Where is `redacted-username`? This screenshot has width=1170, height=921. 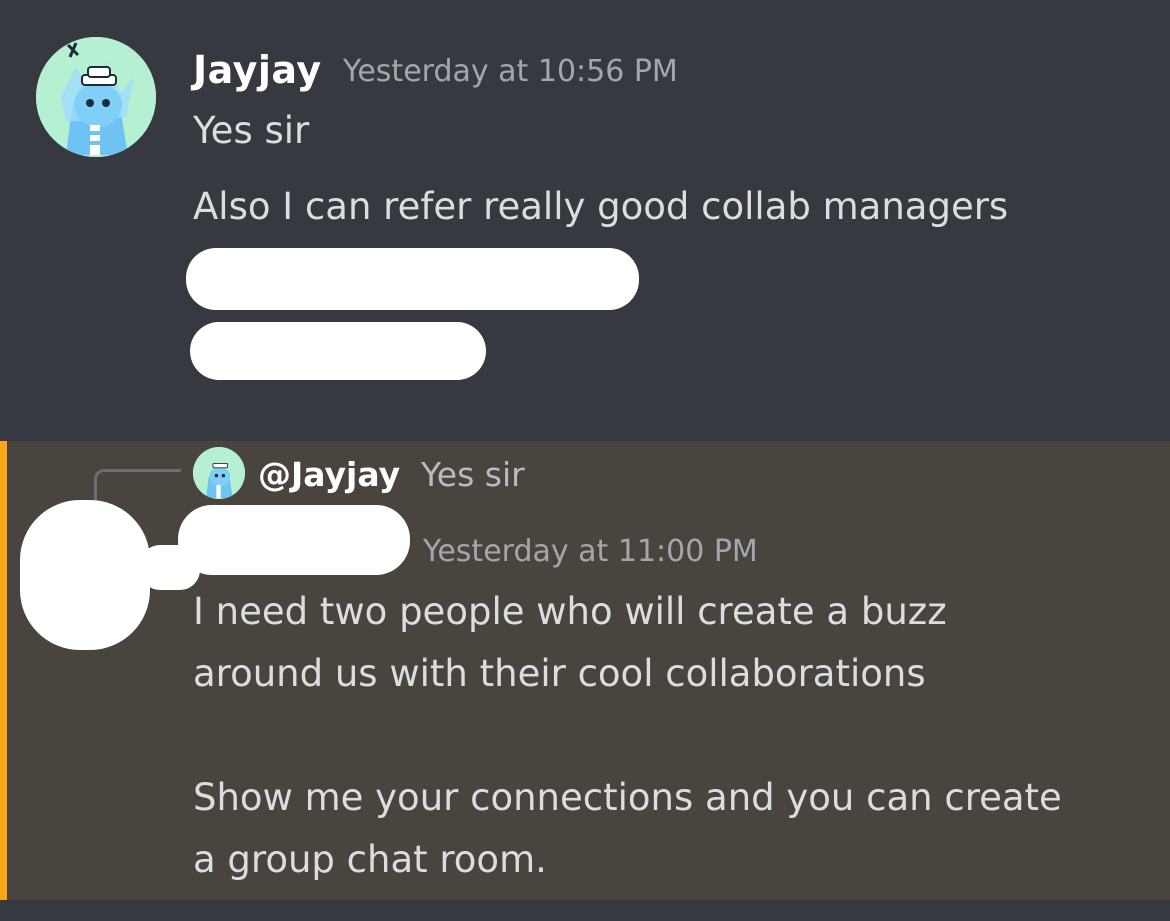
redacted-username is located at coordinates (294, 540).